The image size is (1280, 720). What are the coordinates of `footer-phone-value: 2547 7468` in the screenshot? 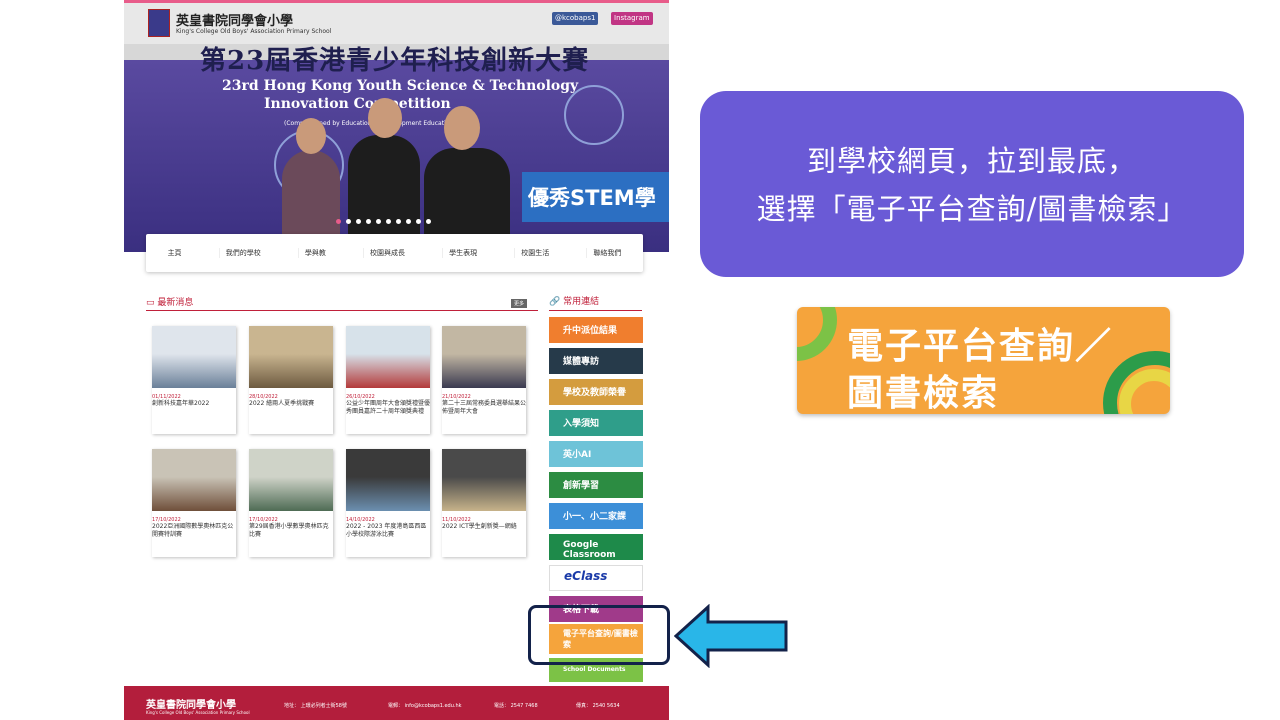 It's located at (524, 706).